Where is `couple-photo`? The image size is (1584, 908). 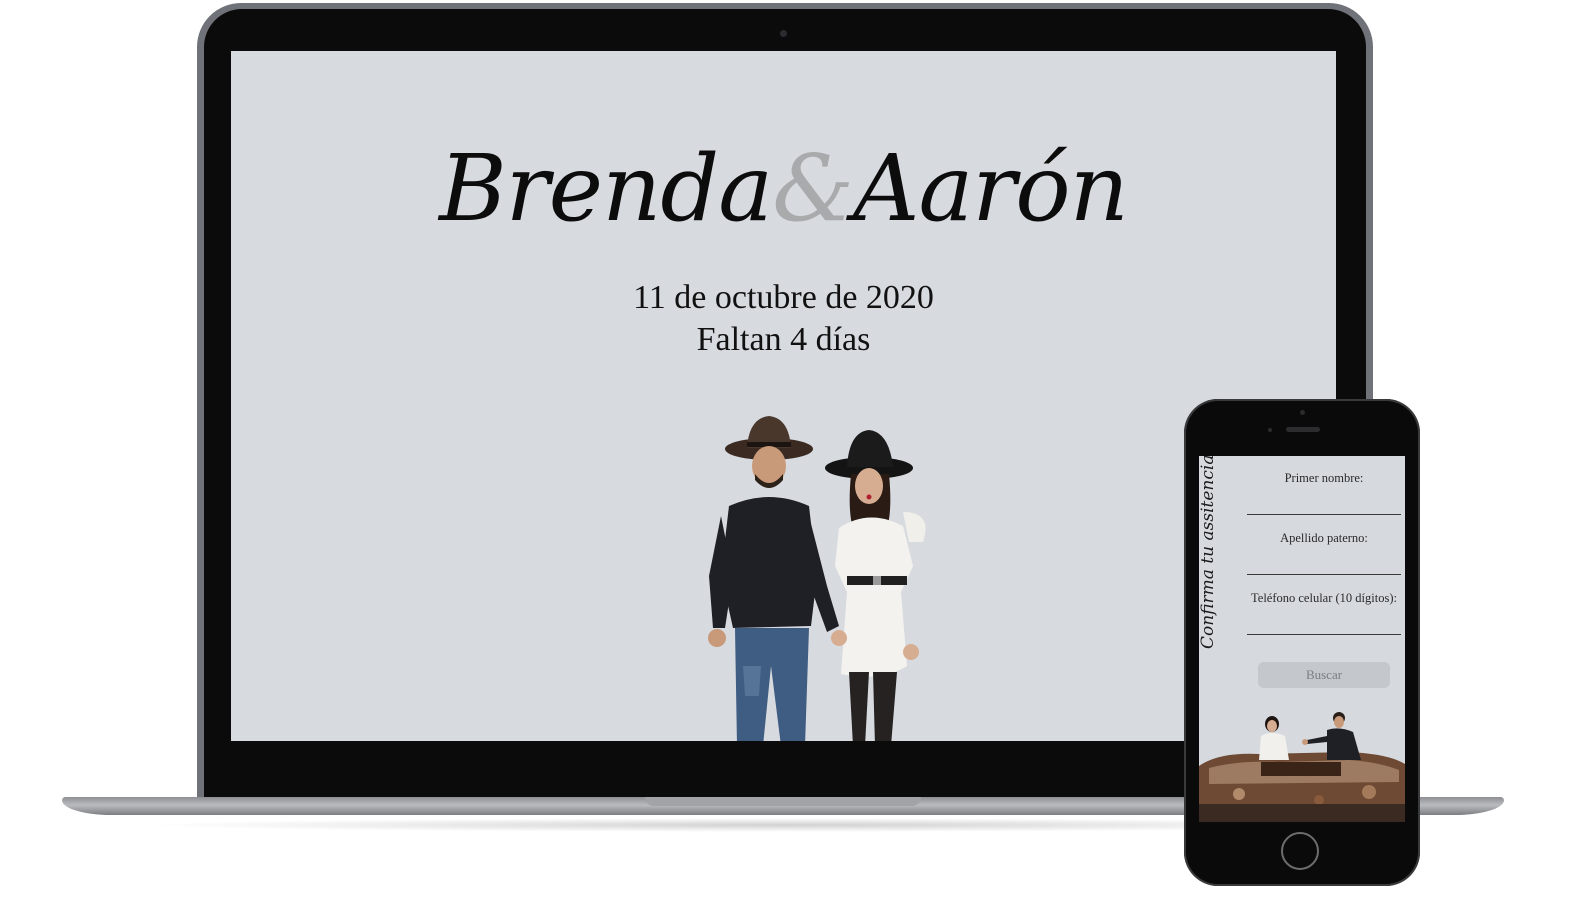
couple-photo is located at coordinates (817, 578).